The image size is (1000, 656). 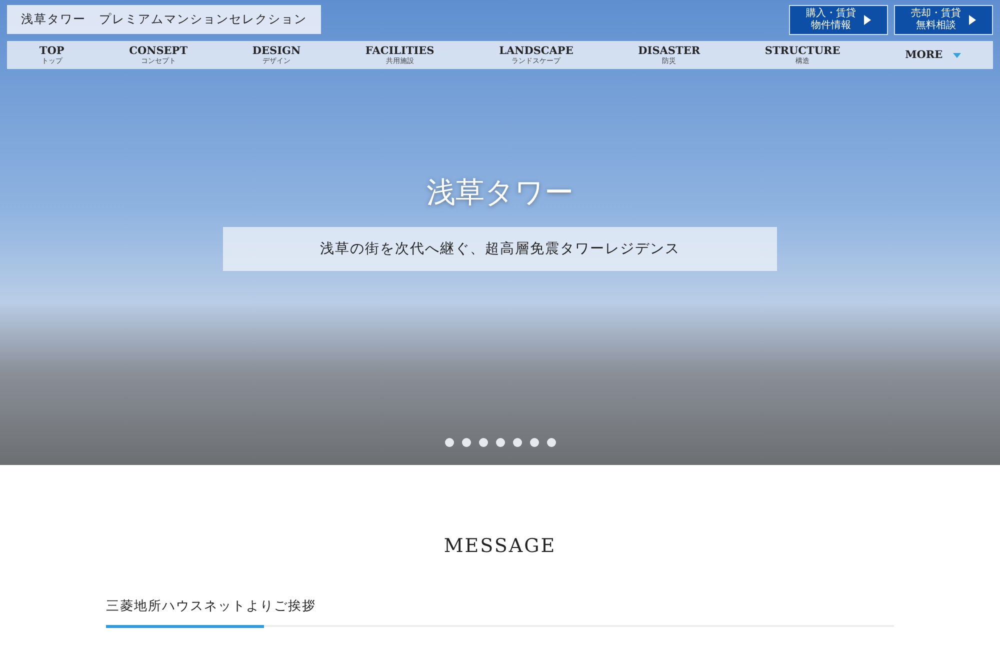 I want to click on site-title: 浅草タワー プレミアムマンションセレクション, so click(x=164, y=19).